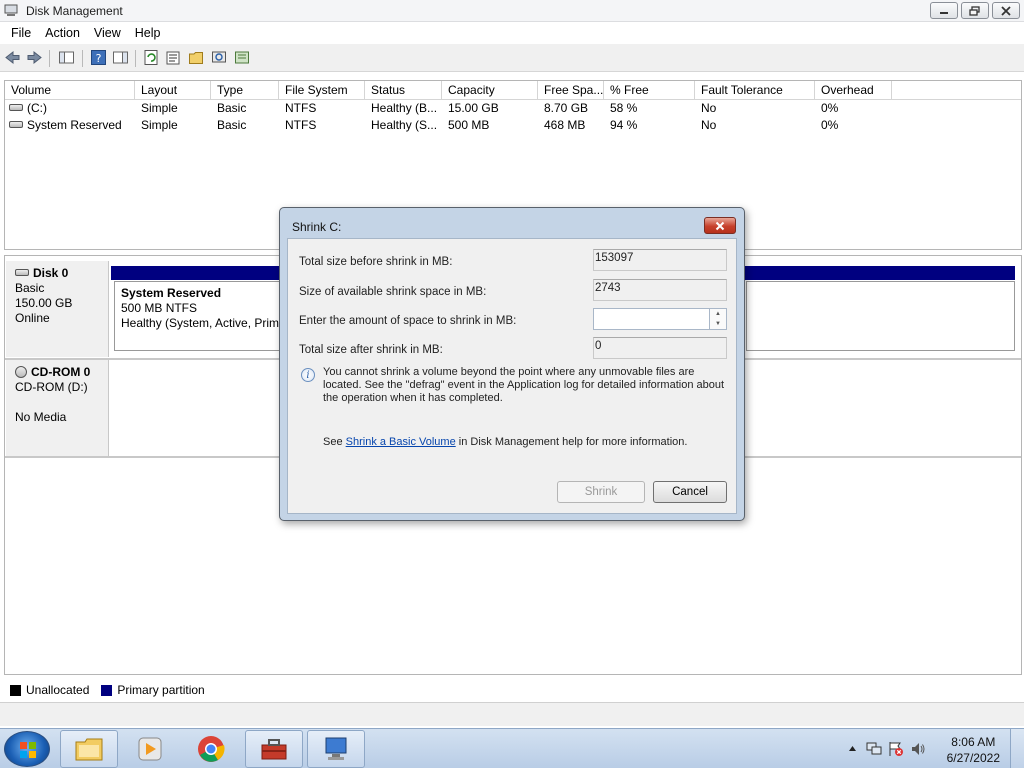 The image size is (1024, 768). I want to click on dialog-title: Shrink C:, so click(317, 227).